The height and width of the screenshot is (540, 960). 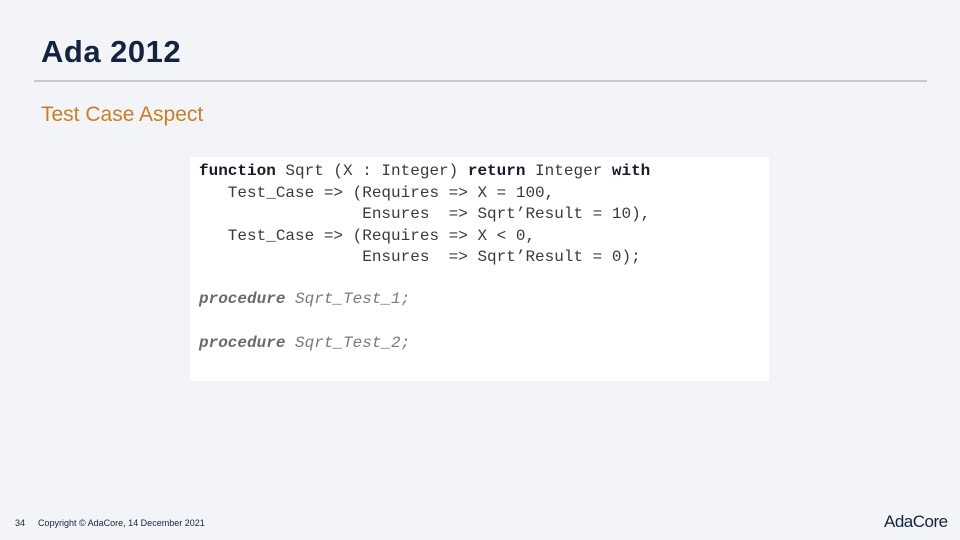 I want to click on title-divider, so click(x=480, y=81).